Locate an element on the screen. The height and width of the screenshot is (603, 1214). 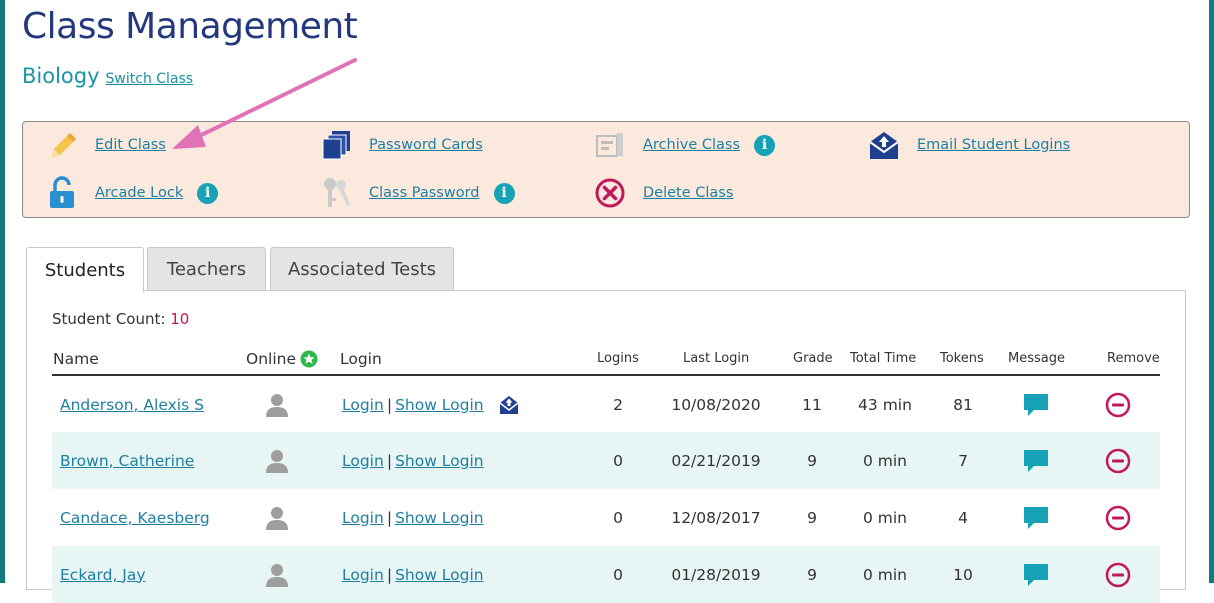
edit-class-action: Edit Class is located at coordinates (105, 145).